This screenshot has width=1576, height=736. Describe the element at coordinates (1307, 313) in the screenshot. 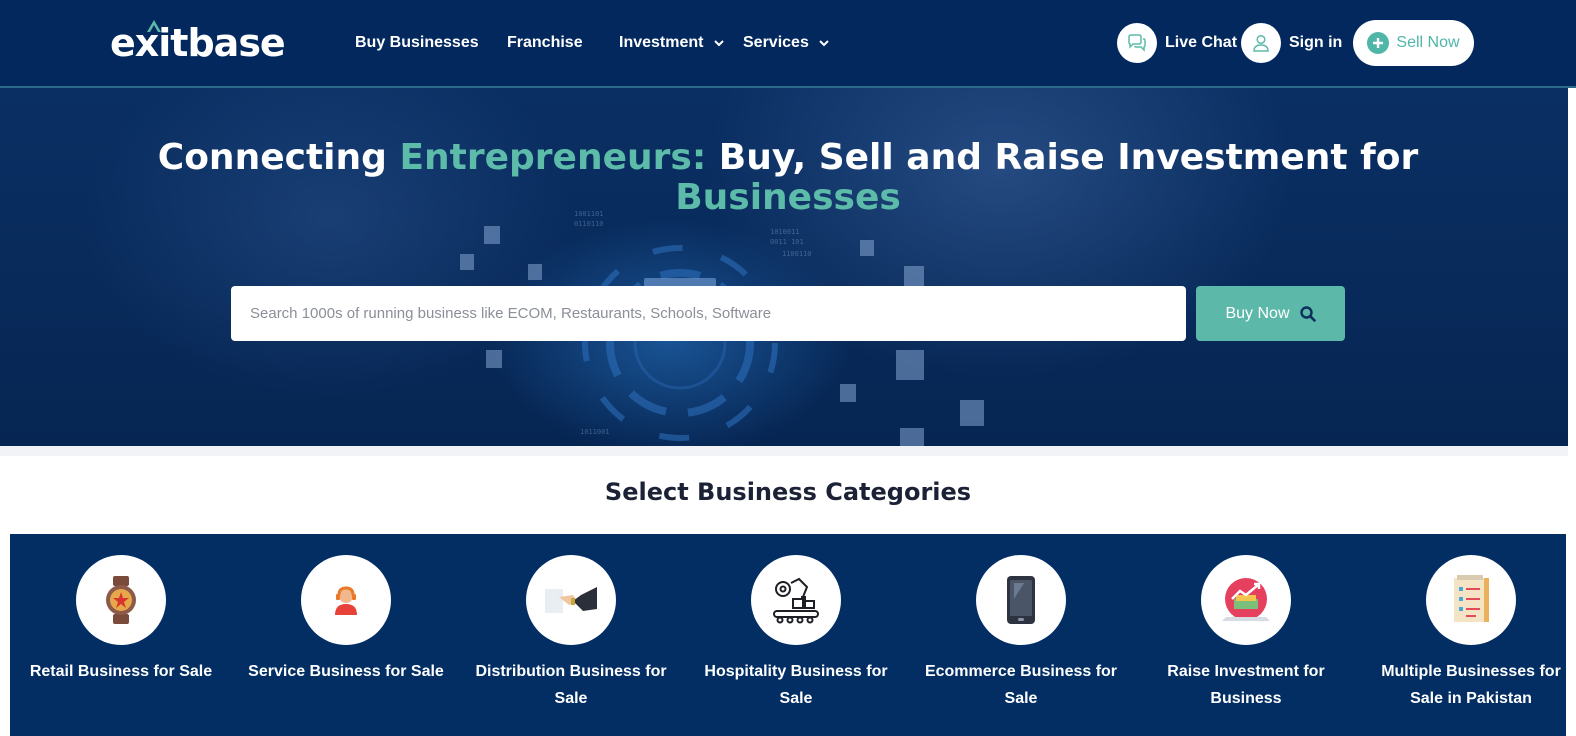

I see `search-icon` at that location.